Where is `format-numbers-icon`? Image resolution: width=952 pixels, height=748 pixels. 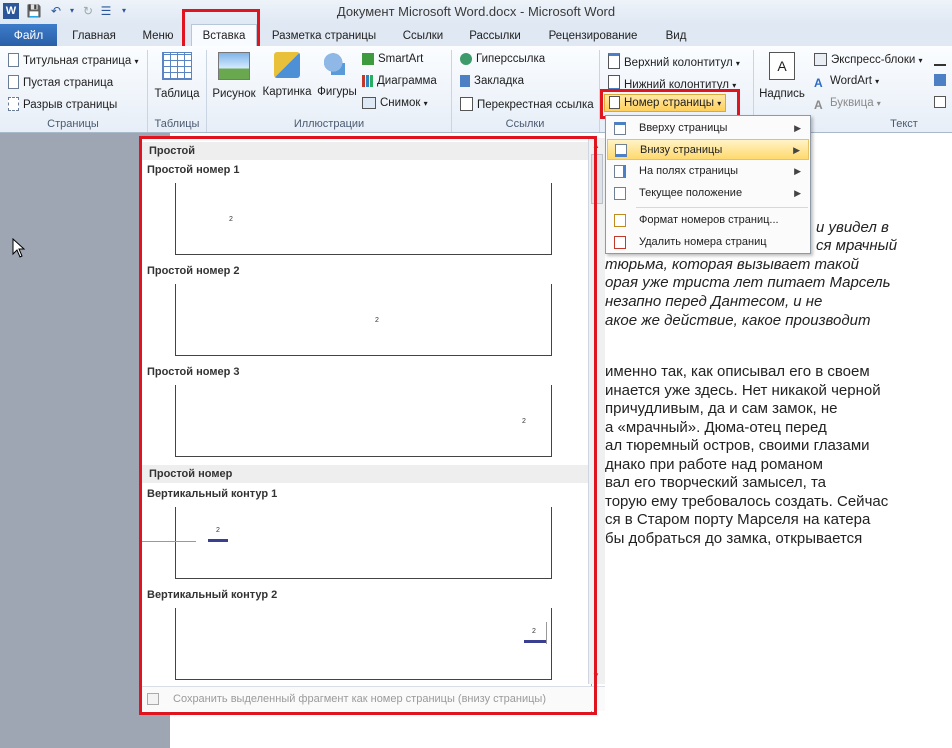 format-numbers-icon is located at coordinates (620, 220).